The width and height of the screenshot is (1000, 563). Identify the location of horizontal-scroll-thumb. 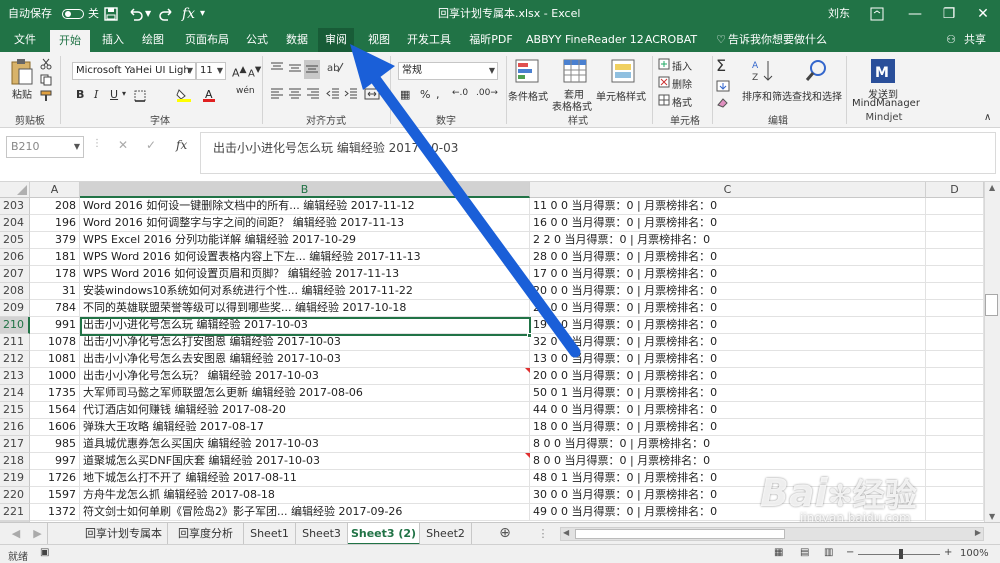
(680, 534).